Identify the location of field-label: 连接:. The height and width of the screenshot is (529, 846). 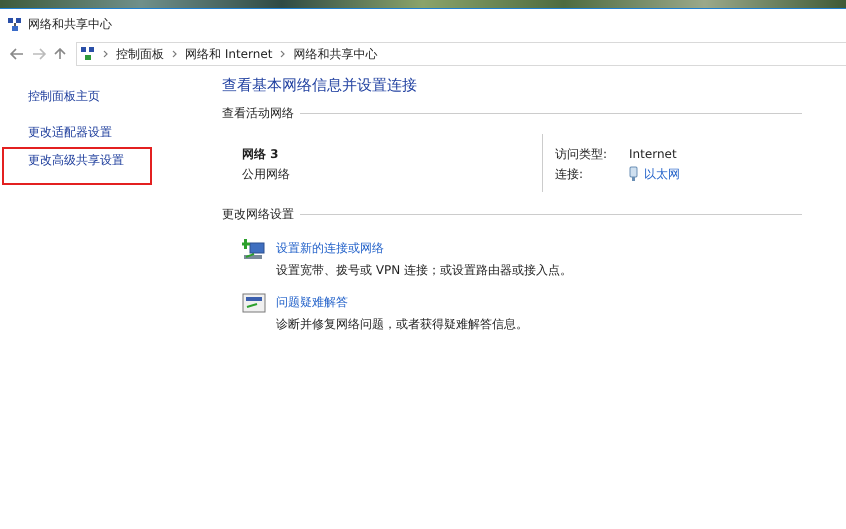
(569, 174).